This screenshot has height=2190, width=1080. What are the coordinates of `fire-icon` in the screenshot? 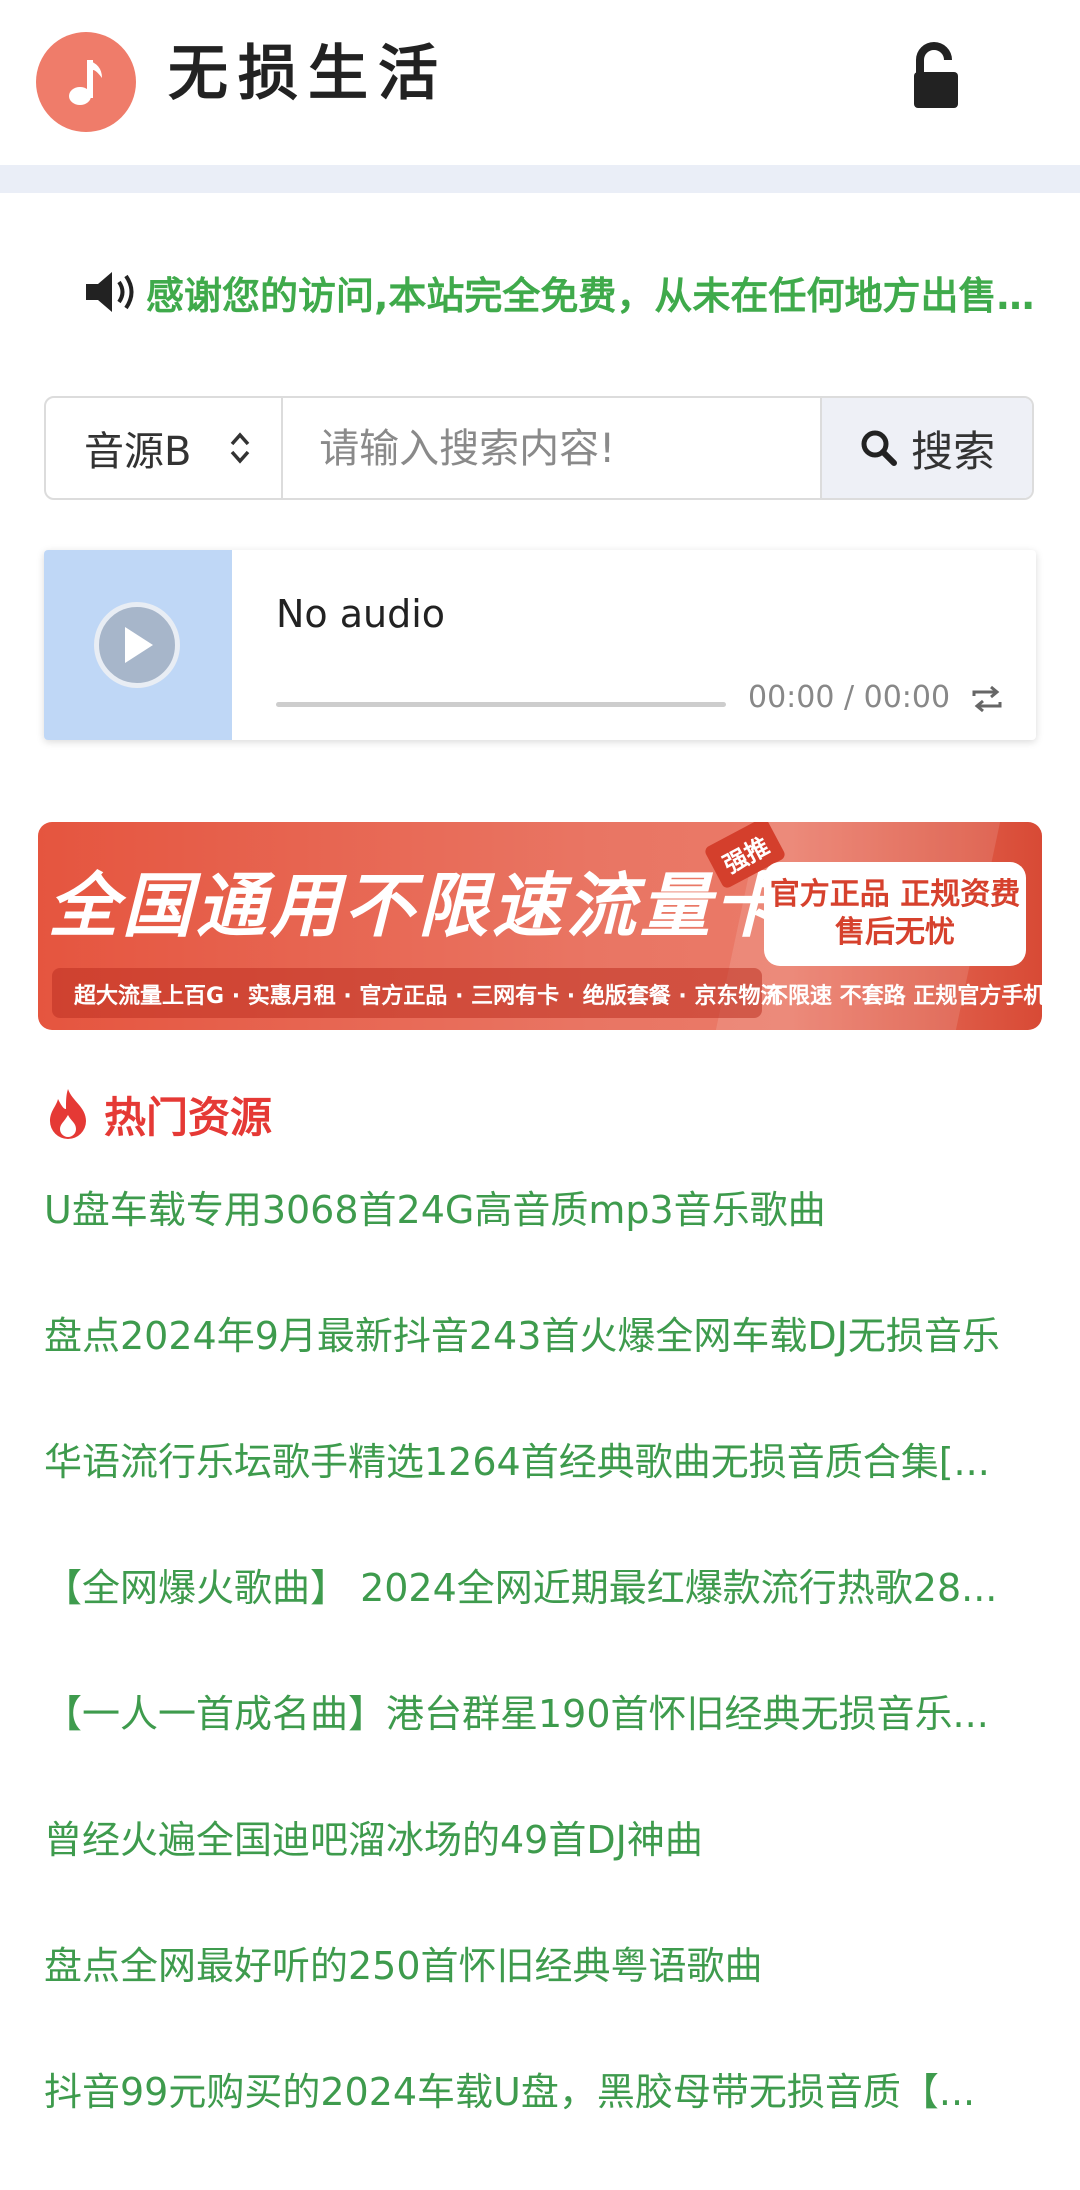 It's located at (68, 1114).